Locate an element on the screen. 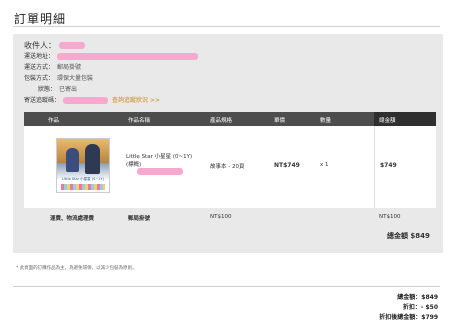 The height and width of the screenshot is (327, 450). th-product-name: 作品名稱 is located at coordinates (139, 121).